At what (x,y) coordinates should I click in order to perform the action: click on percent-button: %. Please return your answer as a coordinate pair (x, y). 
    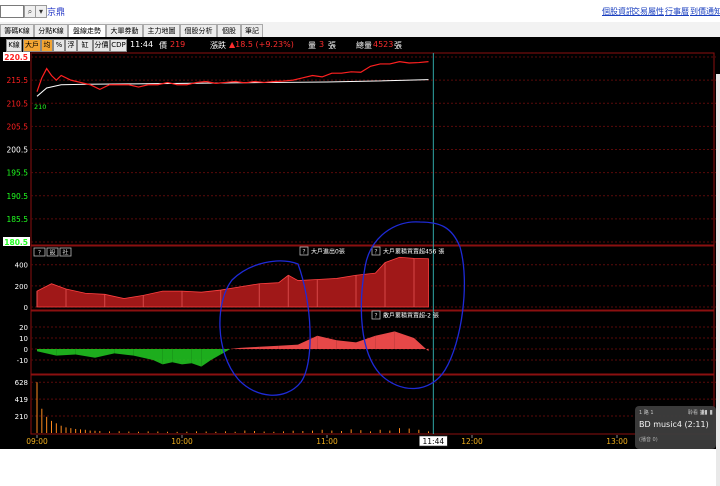
    Looking at the image, I should click on (59, 45).